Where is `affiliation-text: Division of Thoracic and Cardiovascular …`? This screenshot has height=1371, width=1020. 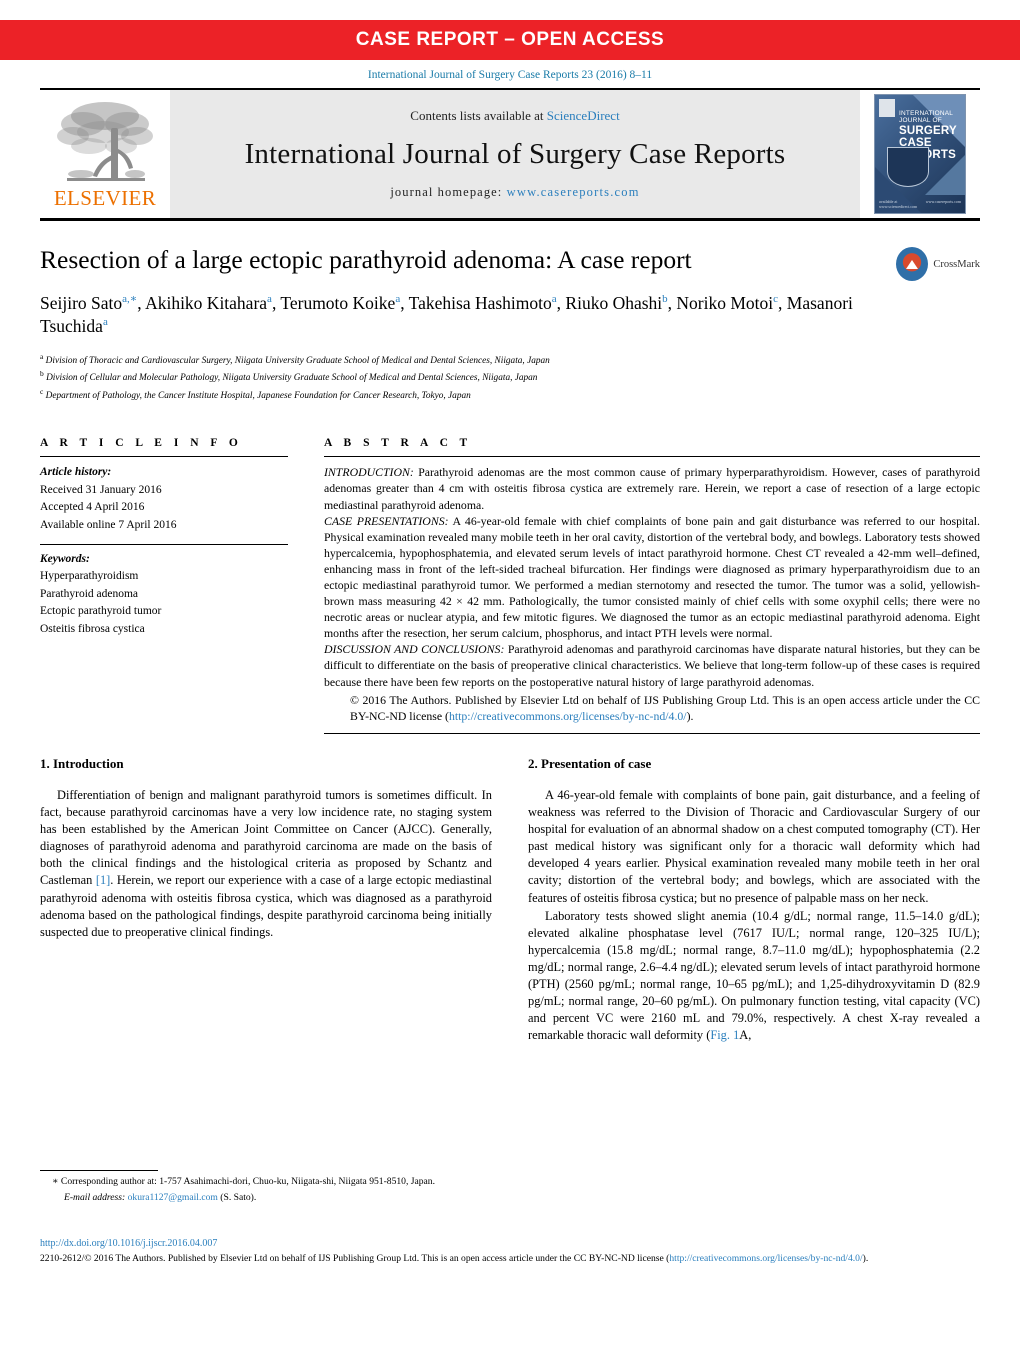
affiliation-text: Division of Thoracic and Cardiovascular … is located at coordinates (297, 360).